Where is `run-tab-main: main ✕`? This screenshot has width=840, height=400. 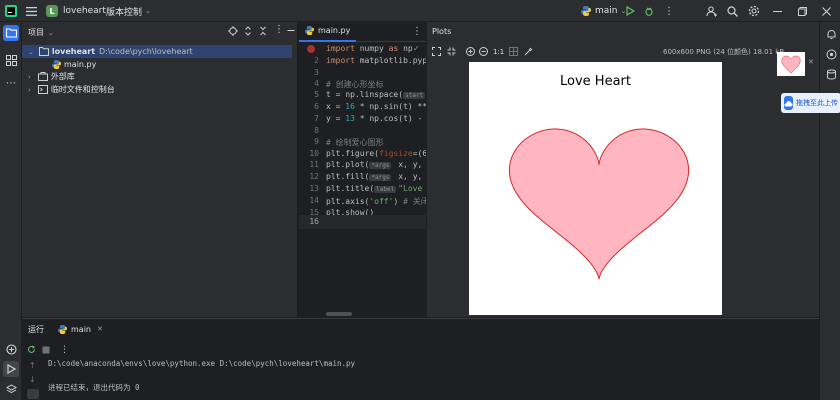
run-tab-main: main ✕ is located at coordinates (80, 329).